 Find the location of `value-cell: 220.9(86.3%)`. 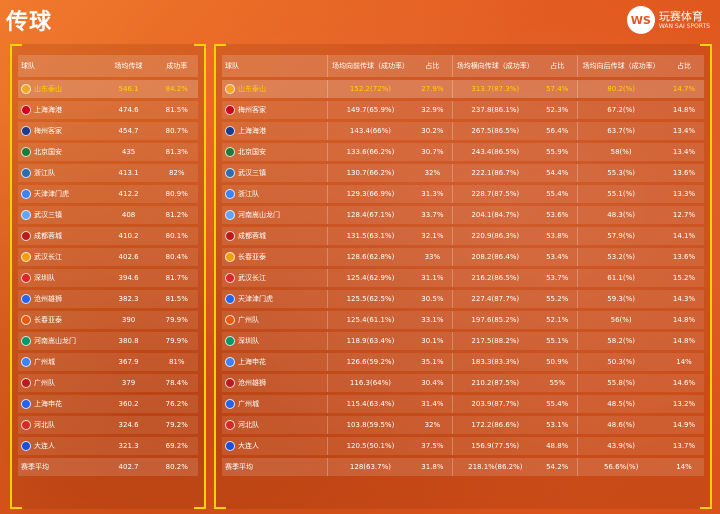

value-cell: 220.9(86.3%) is located at coordinates (495, 236).